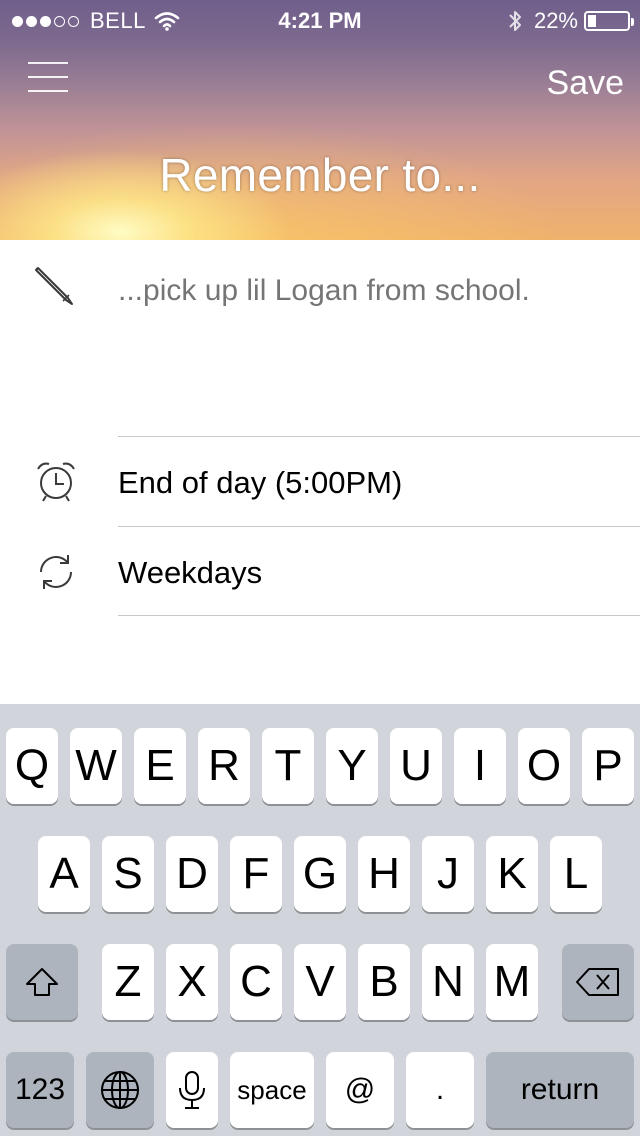  I want to click on numbers-key: 123, so click(40, 1090).